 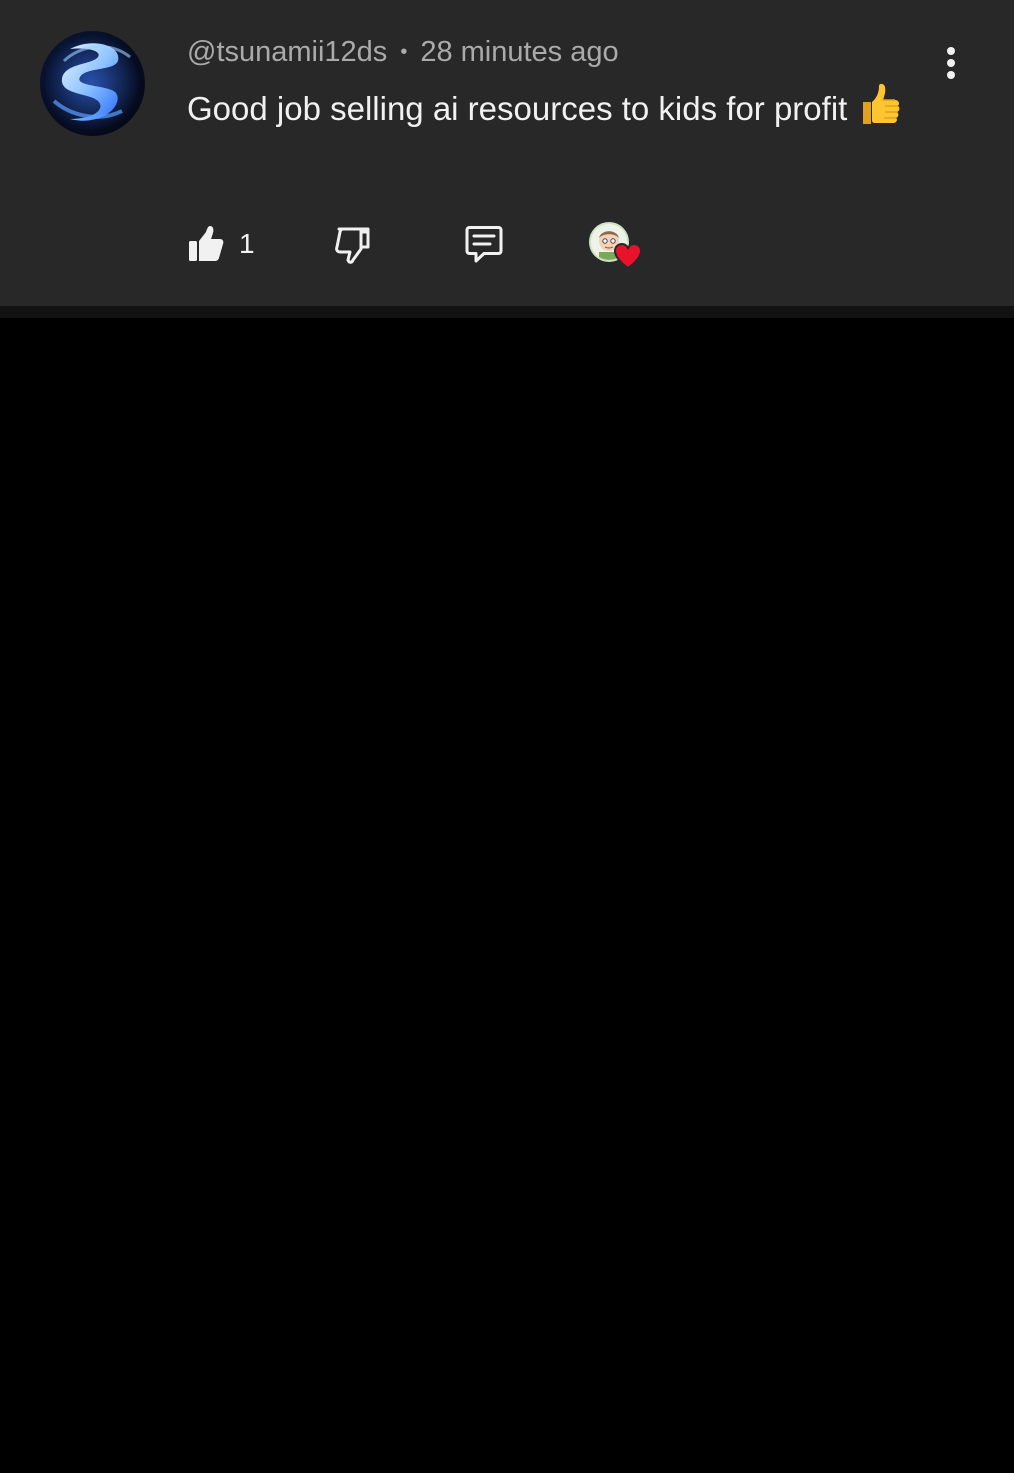 I want to click on more-vertical-icon, so click(x=951, y=63).